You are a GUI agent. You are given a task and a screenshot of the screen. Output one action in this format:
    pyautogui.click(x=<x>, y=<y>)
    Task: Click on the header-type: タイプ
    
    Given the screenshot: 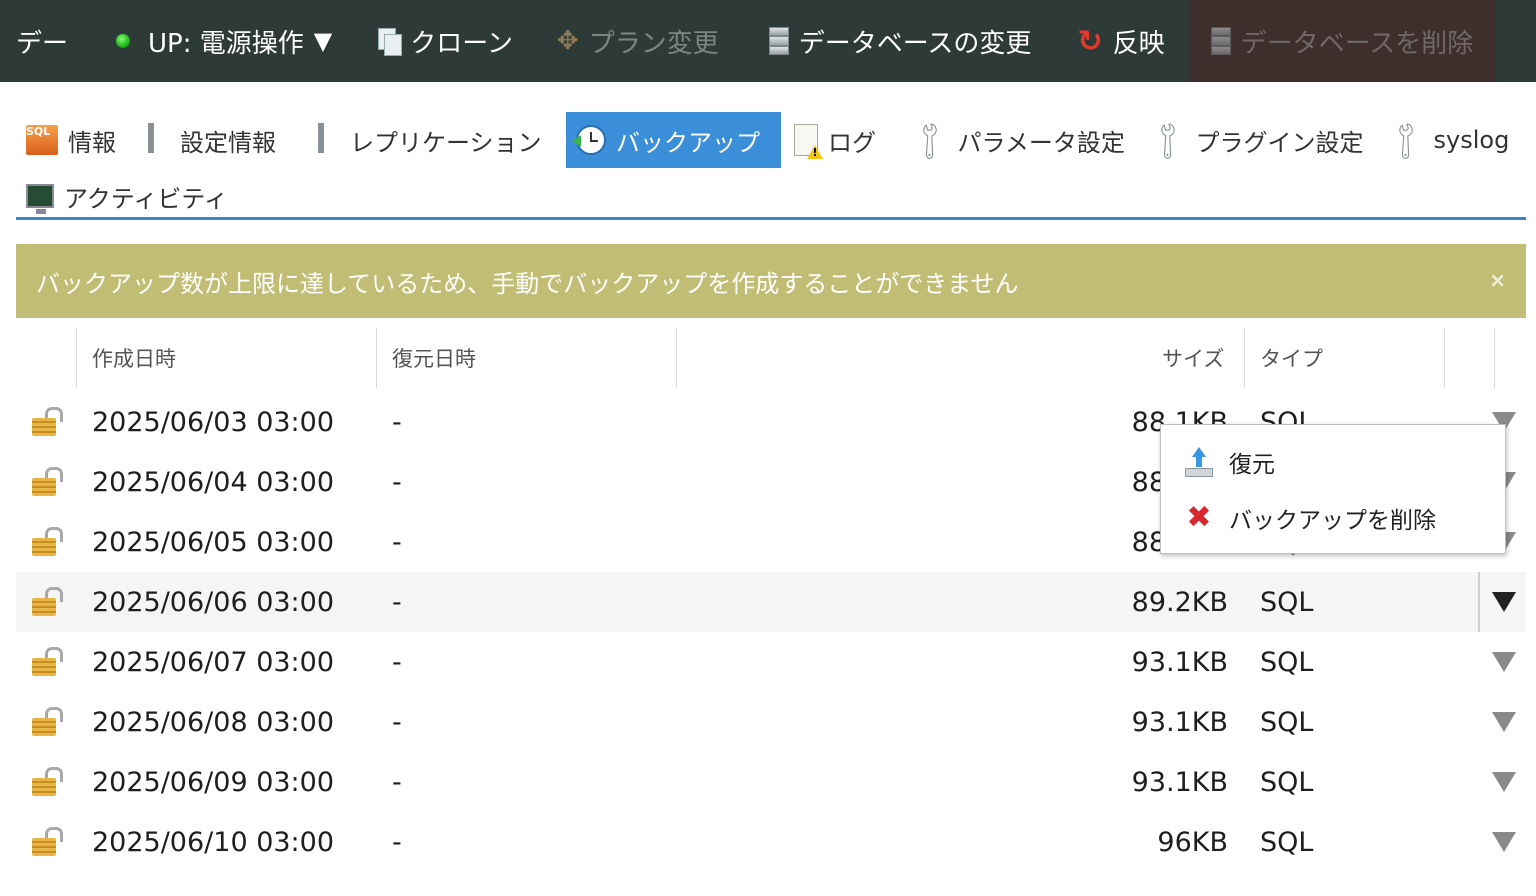 What is the action you would take?
    pyautogui.click(x=1291, y=358)
    